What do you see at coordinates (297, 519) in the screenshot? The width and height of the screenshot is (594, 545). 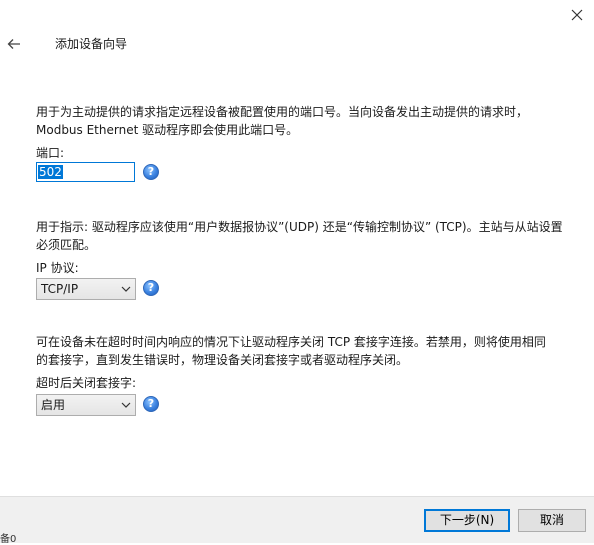 I see `dialog-footer: 下一步(N) 取消` at bounding box center [297, 519].